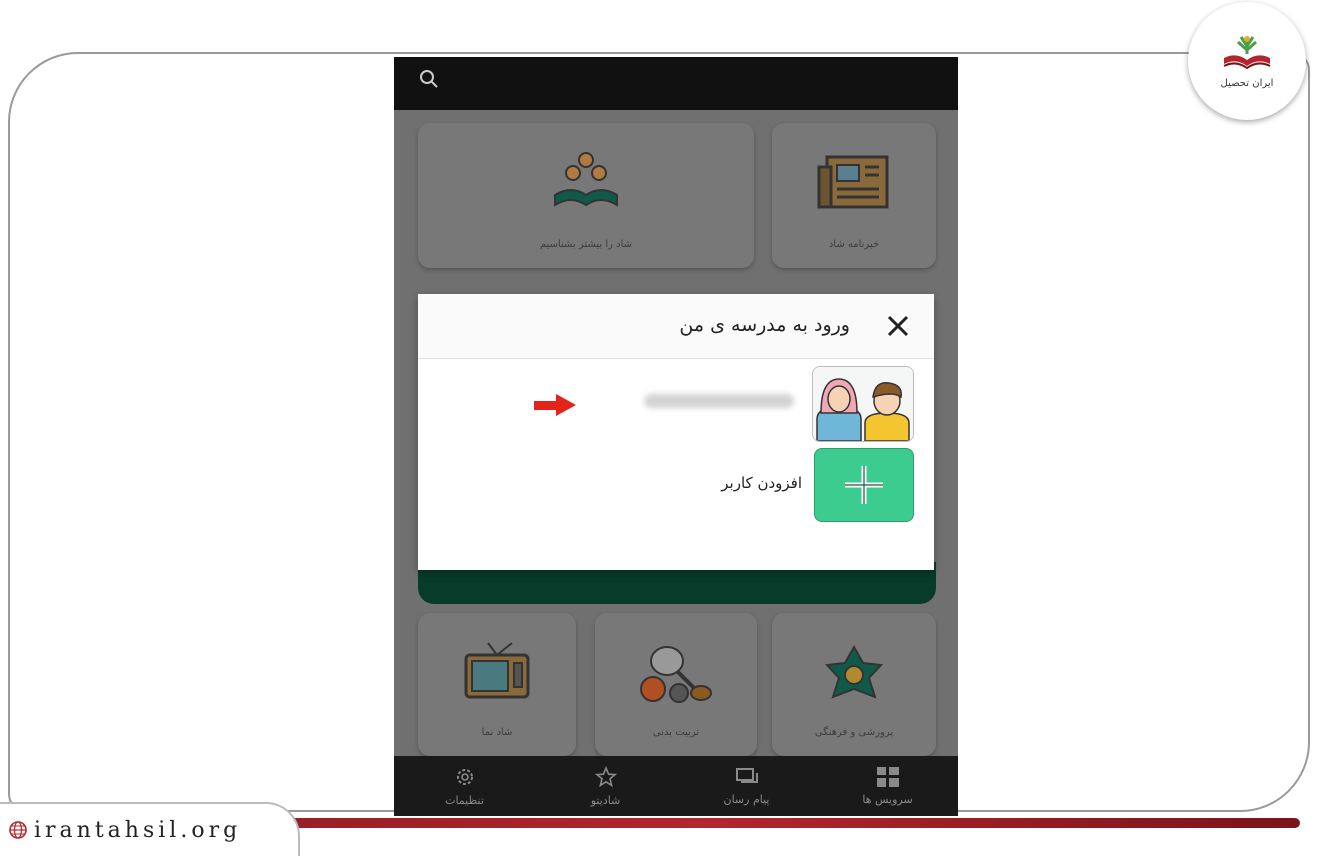 Image resolution: width=1319 pixels, height=856 pixels. I want to click on tile-label: تربیت بدنی, so click(676, 732).